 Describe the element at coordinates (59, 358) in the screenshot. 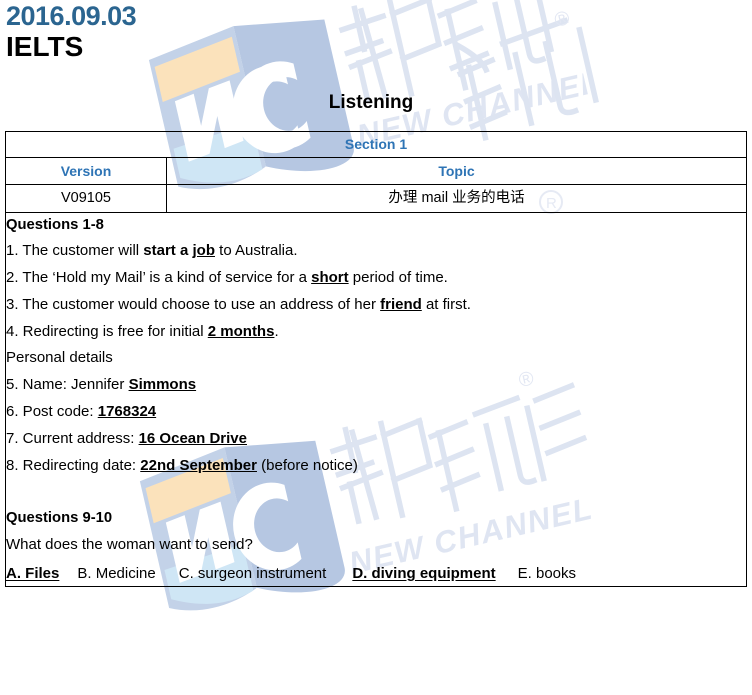

I see `personal-details-label: Personal details` at that location.